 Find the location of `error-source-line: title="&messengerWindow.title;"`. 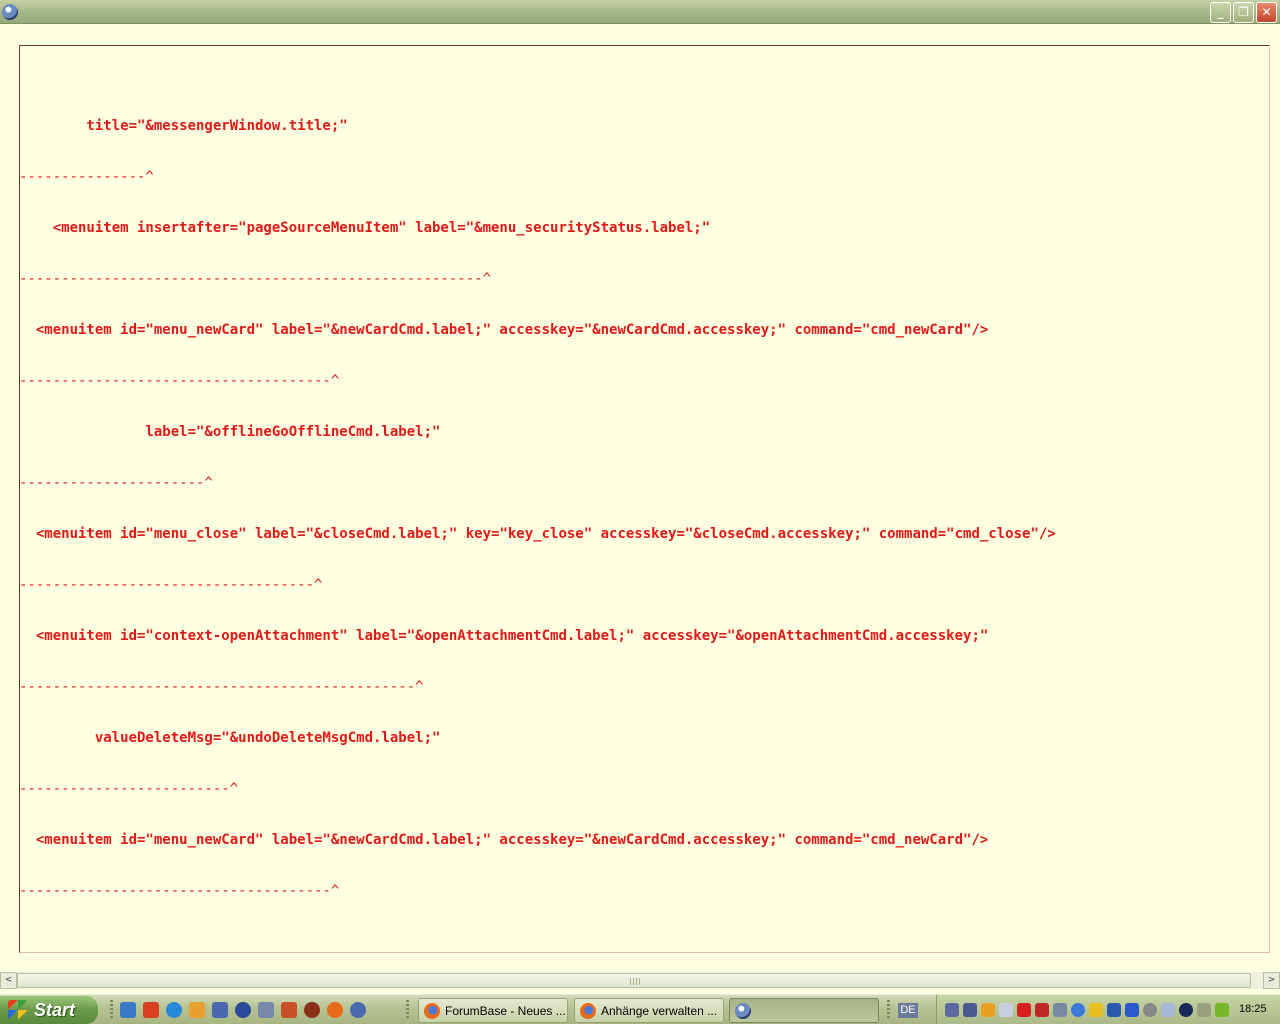

error-source-line: title="&messengerWindow.title;" is located at coordinates (183, 126).